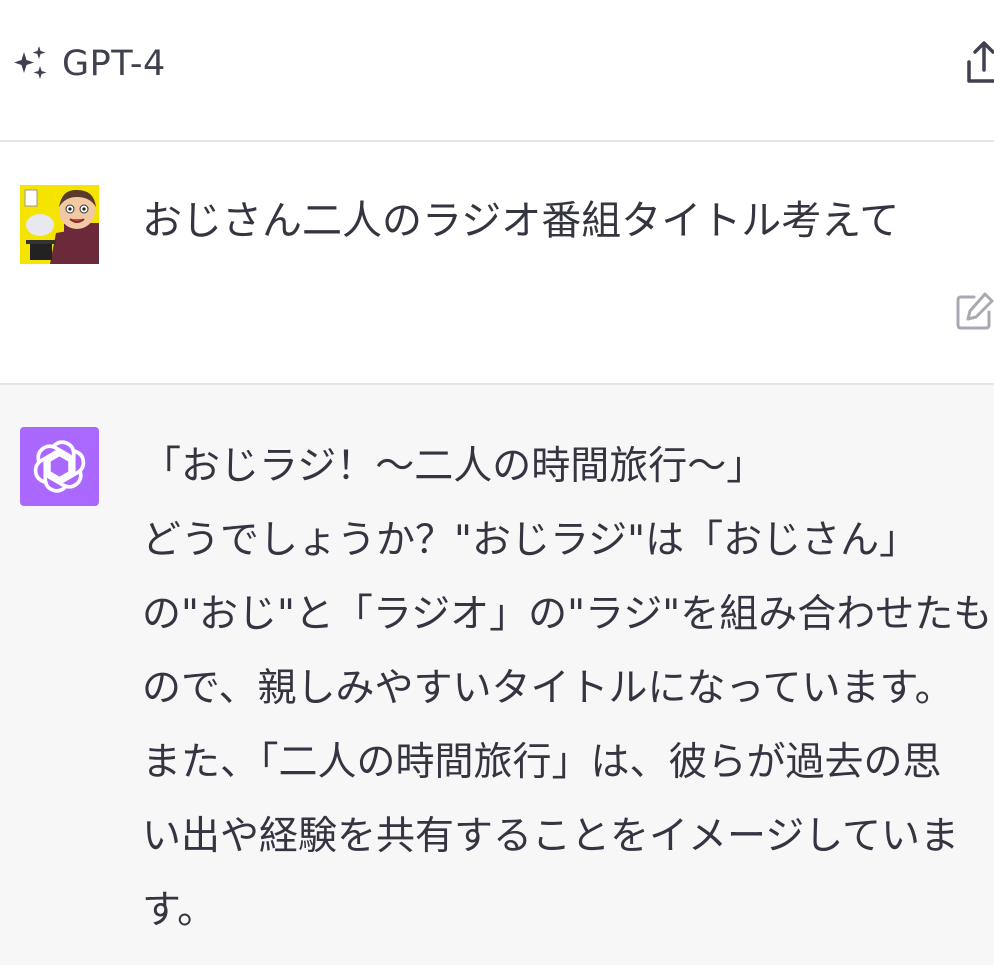 This screenshot has height=965, width=994. I want to click on assistant-line: い出や経験を共有することをイメージしていま, so click(551, 836).